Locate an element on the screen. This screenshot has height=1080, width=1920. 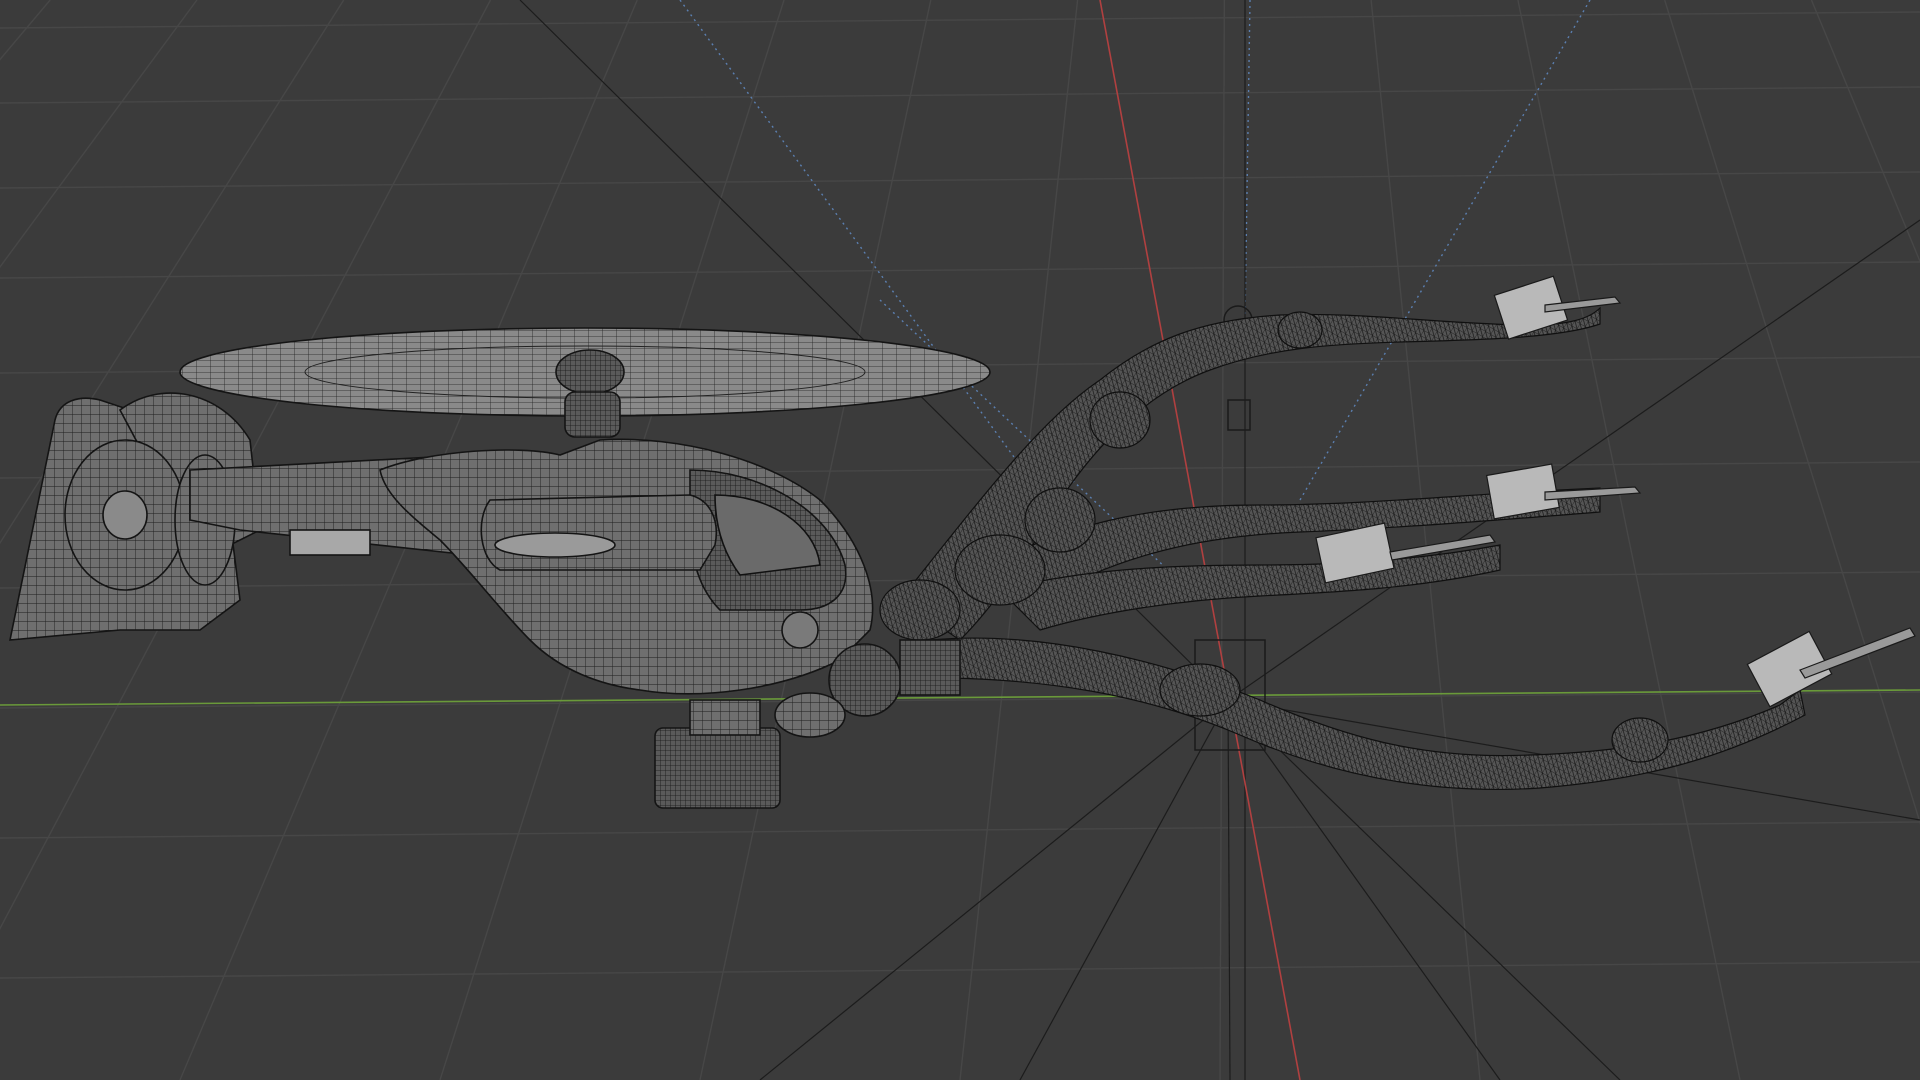
engine-pod is located at coordinates (598, 532).